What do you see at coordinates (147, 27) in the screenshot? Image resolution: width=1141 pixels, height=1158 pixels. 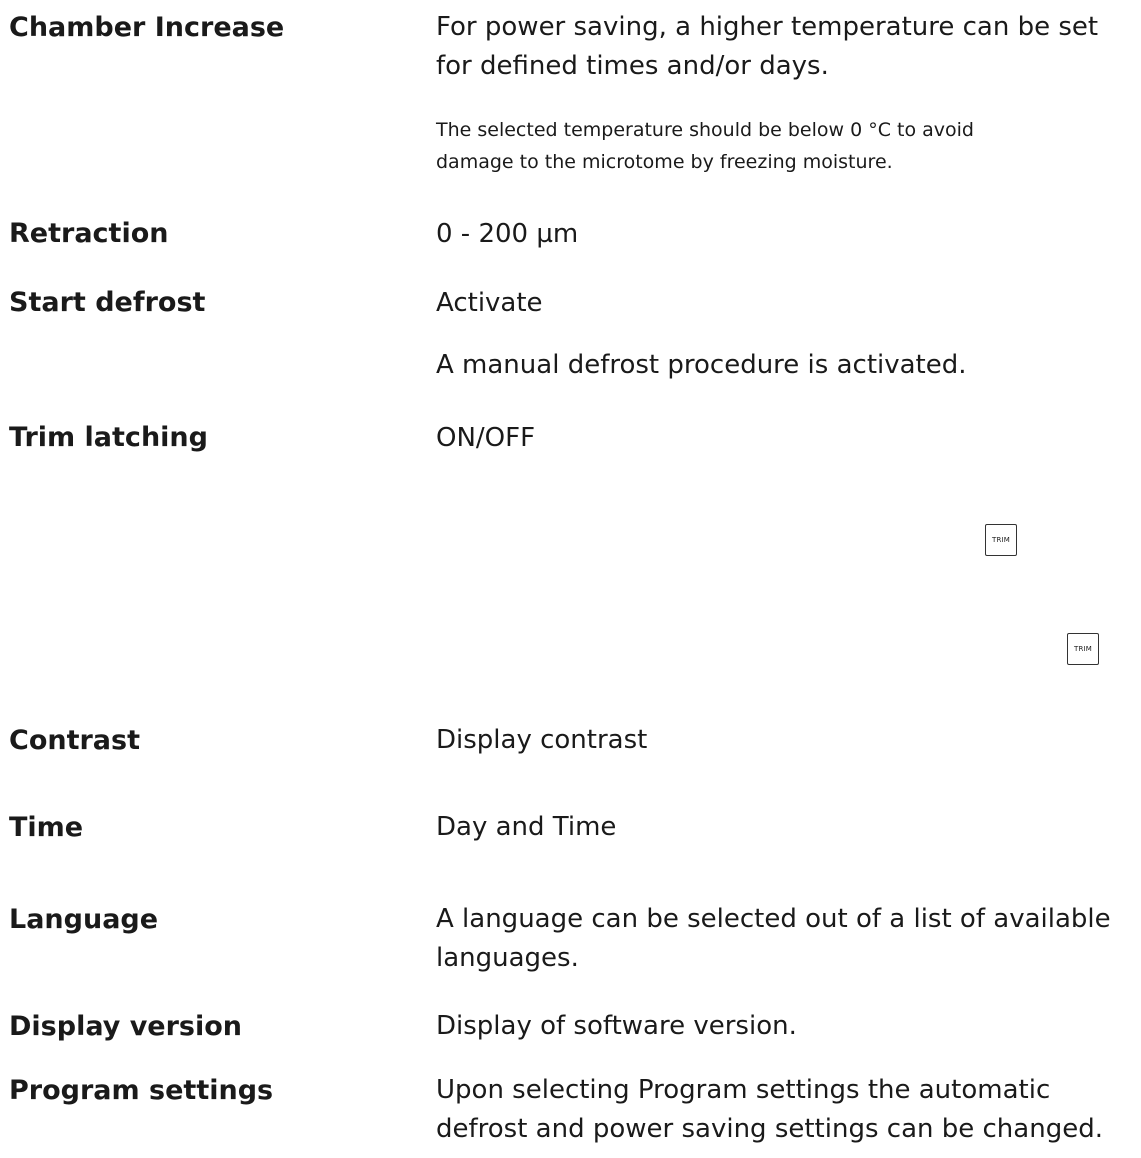 I see `term-chamber-increase: Chamber Increase` at bounding box center [147, 27].